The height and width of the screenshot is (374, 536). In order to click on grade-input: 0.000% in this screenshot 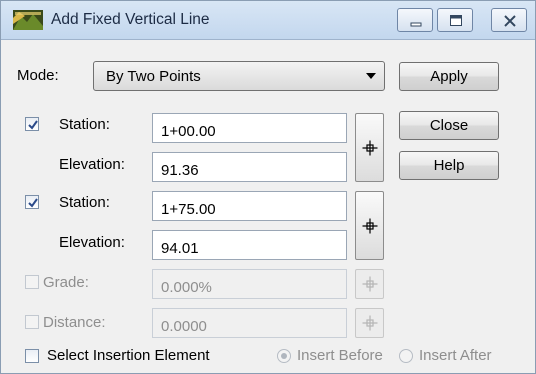, I will do `click(249, 284)`.